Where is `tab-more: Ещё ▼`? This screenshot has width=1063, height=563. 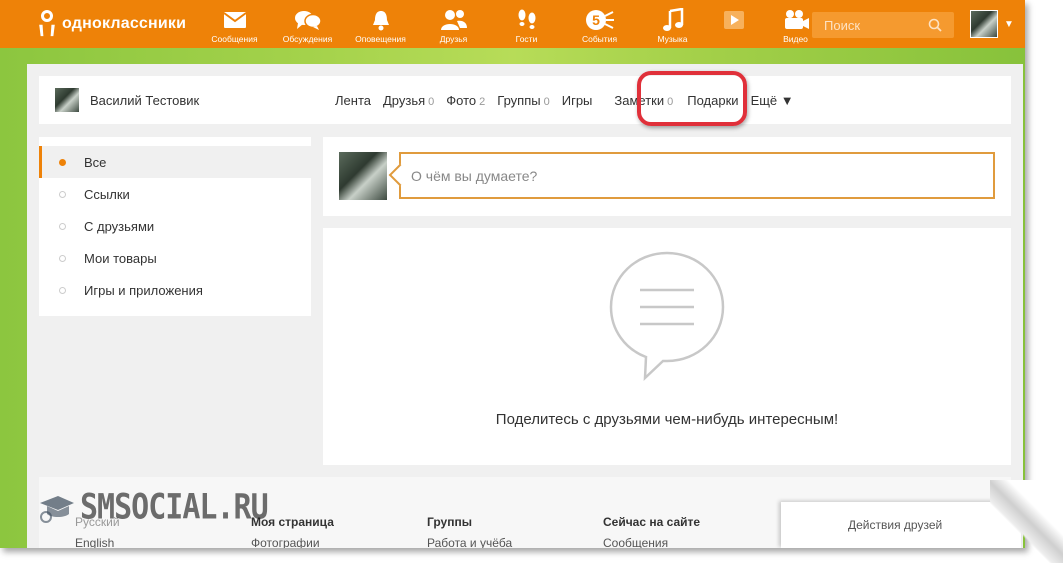
tab-more: Ещё ▼ is located at coordinates (772, 100).